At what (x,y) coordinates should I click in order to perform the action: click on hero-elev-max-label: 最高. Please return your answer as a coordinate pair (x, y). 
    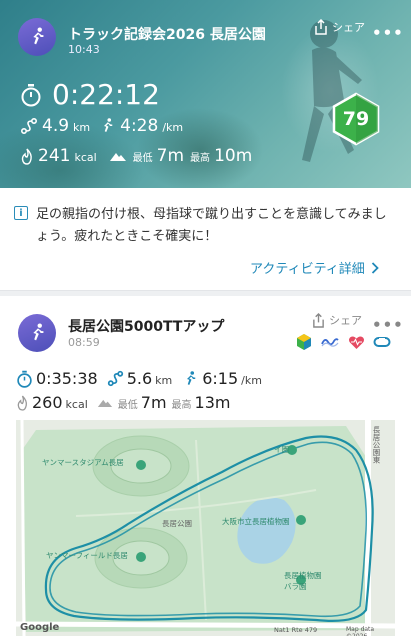
    Looking at the image, I should click on (200, 158).